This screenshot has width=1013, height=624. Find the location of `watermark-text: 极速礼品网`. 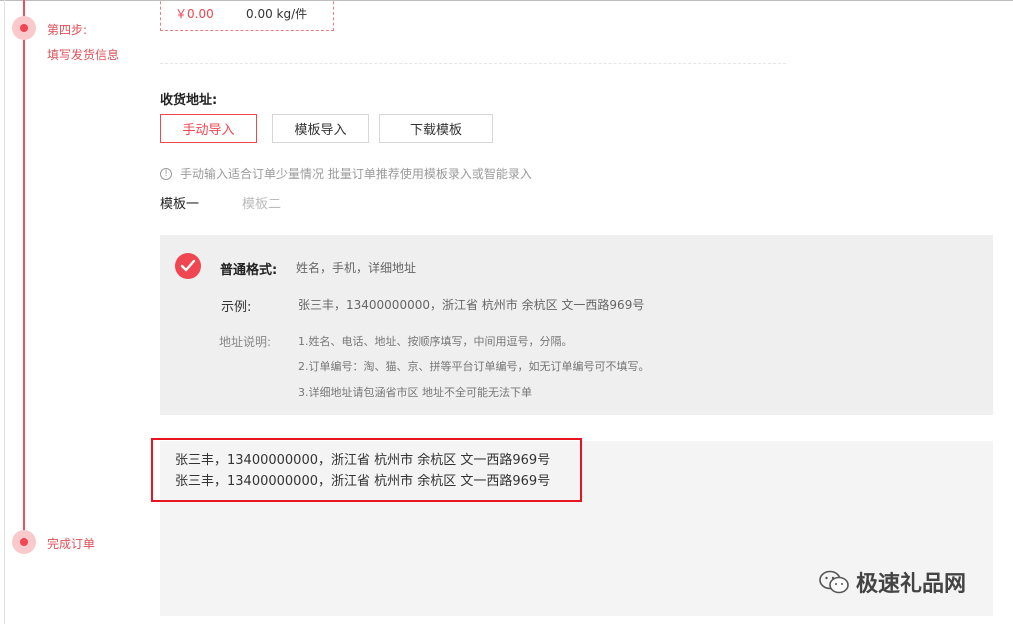

watermark-text: 极速礼品网 is located at coordinates (911, 584).